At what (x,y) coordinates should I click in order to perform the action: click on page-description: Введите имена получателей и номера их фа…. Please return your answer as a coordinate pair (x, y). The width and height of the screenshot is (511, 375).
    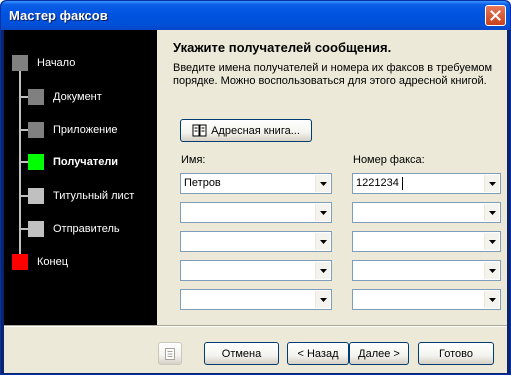
    Looking at the image, I should click on (333, 74).